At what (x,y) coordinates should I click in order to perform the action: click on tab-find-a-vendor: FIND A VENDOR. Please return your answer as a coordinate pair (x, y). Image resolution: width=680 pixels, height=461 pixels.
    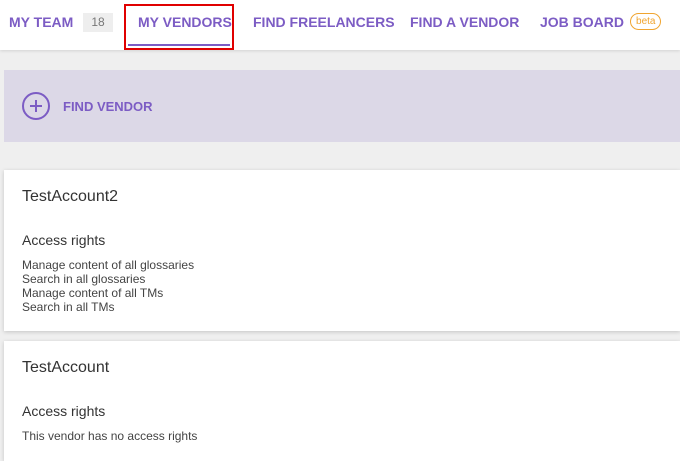
    Looking at the image, I should click on (464, 23).